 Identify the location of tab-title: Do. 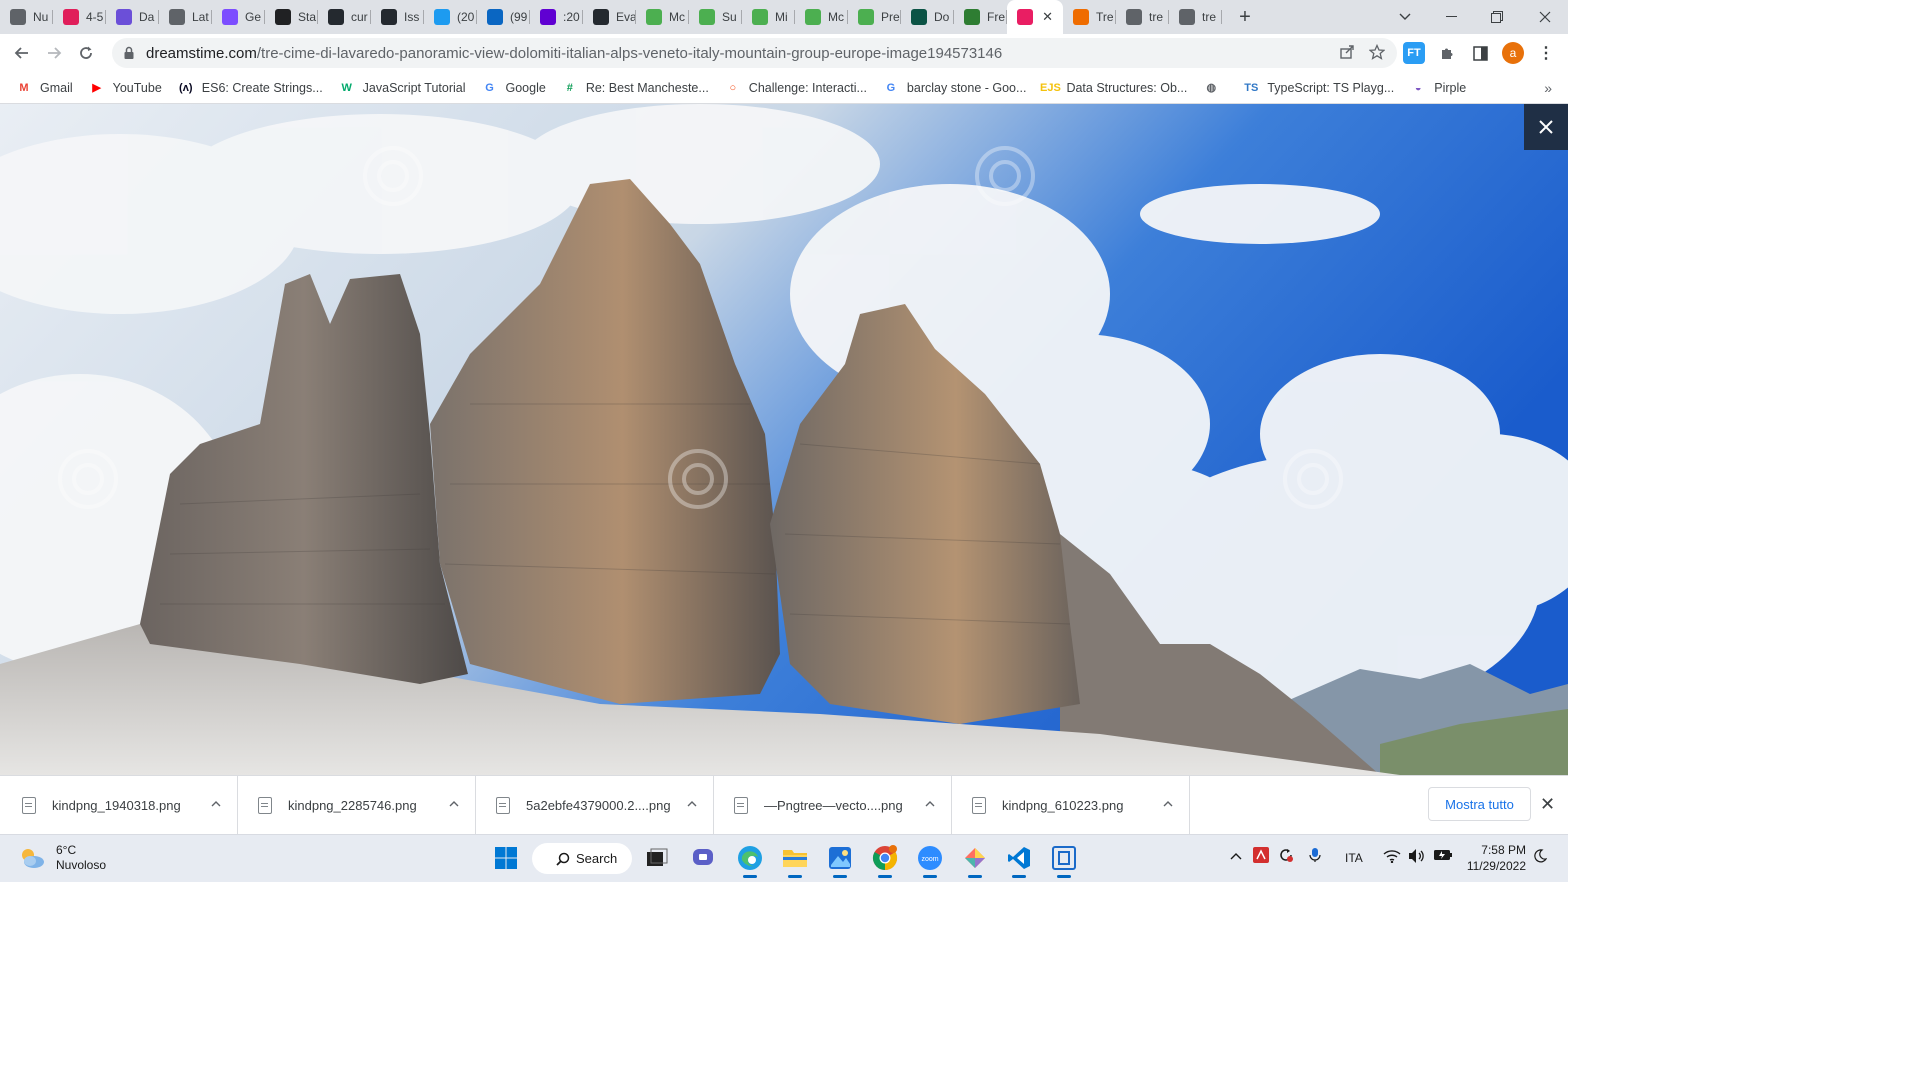
(942, 17).